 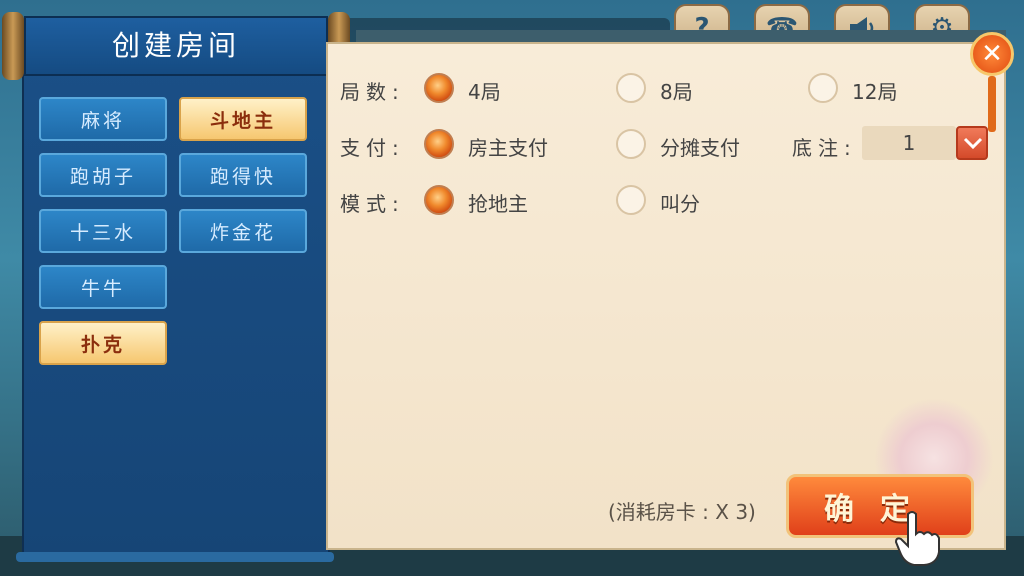 I want to click on game-tab-label: 扑克, so click(x=102, y=344).